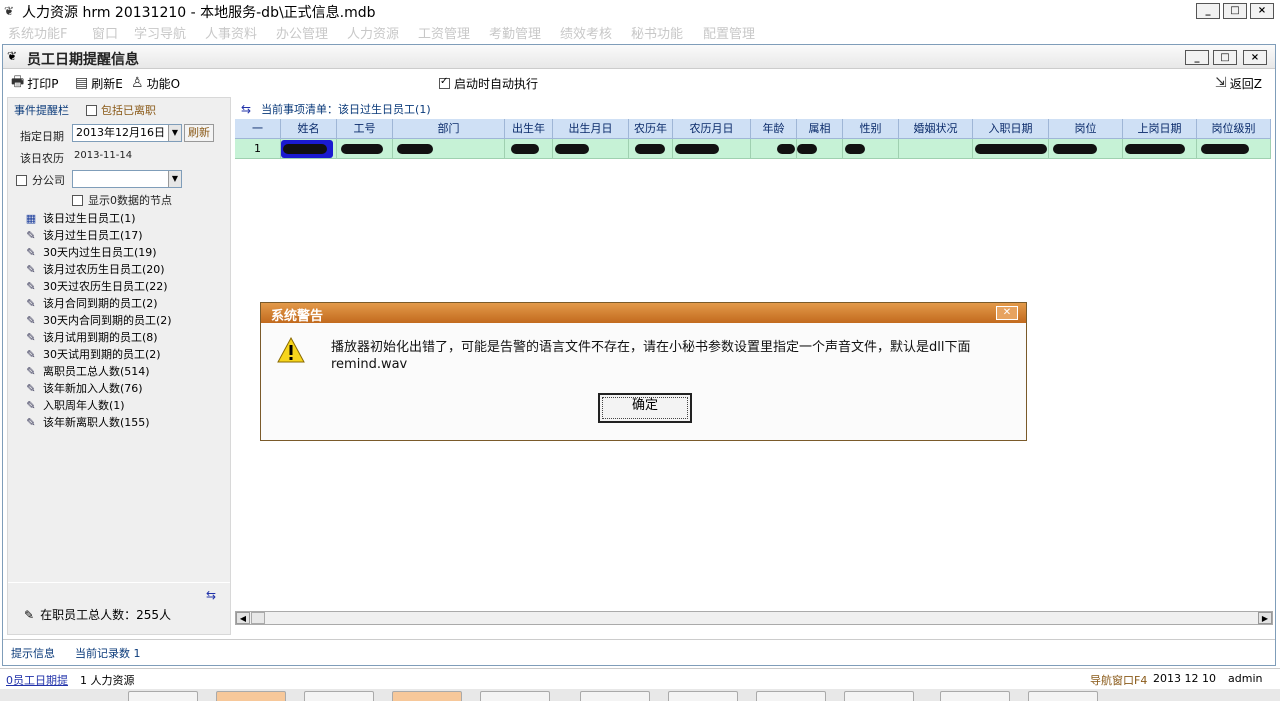  I want to click on column-header: 工号, so click(365, 129).